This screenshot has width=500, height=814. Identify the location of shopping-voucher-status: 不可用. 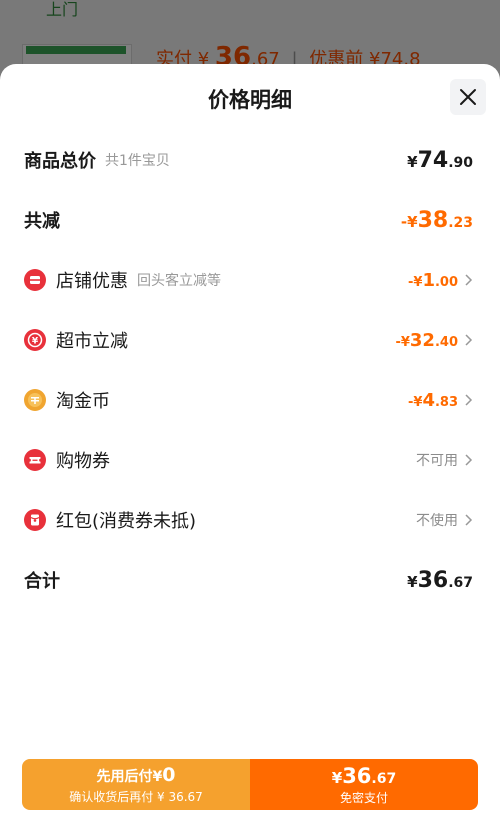
(437, 461).